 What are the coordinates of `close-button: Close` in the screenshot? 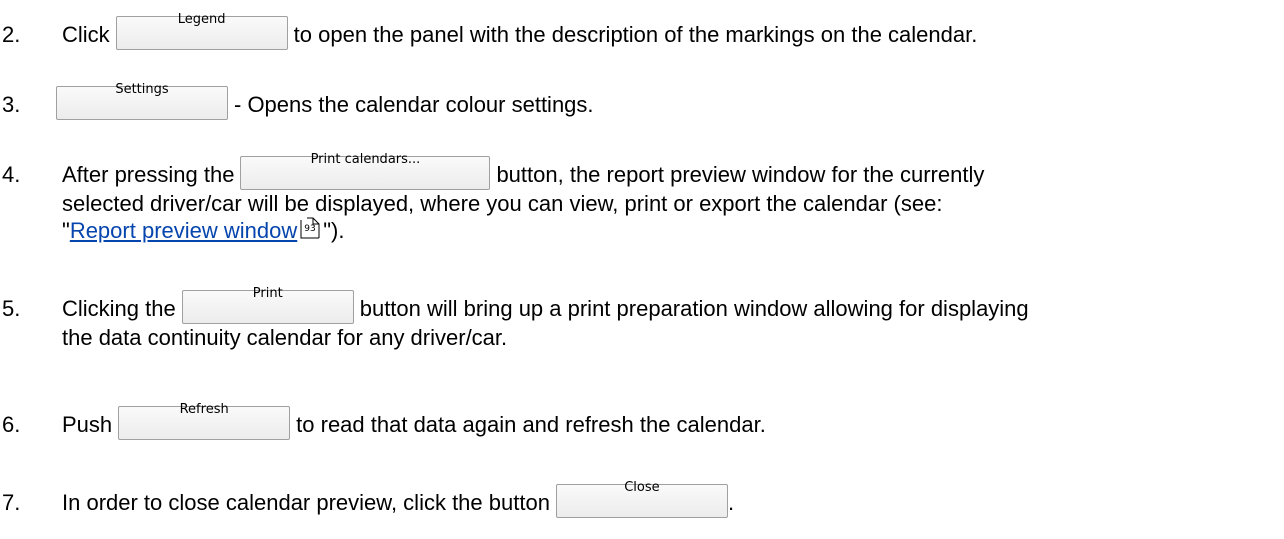 It's located at (641, 499).